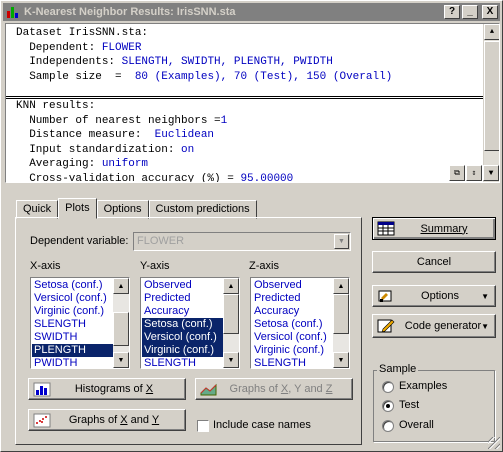  I want to click on sample-examples-label: Examples, so click(423, 386).